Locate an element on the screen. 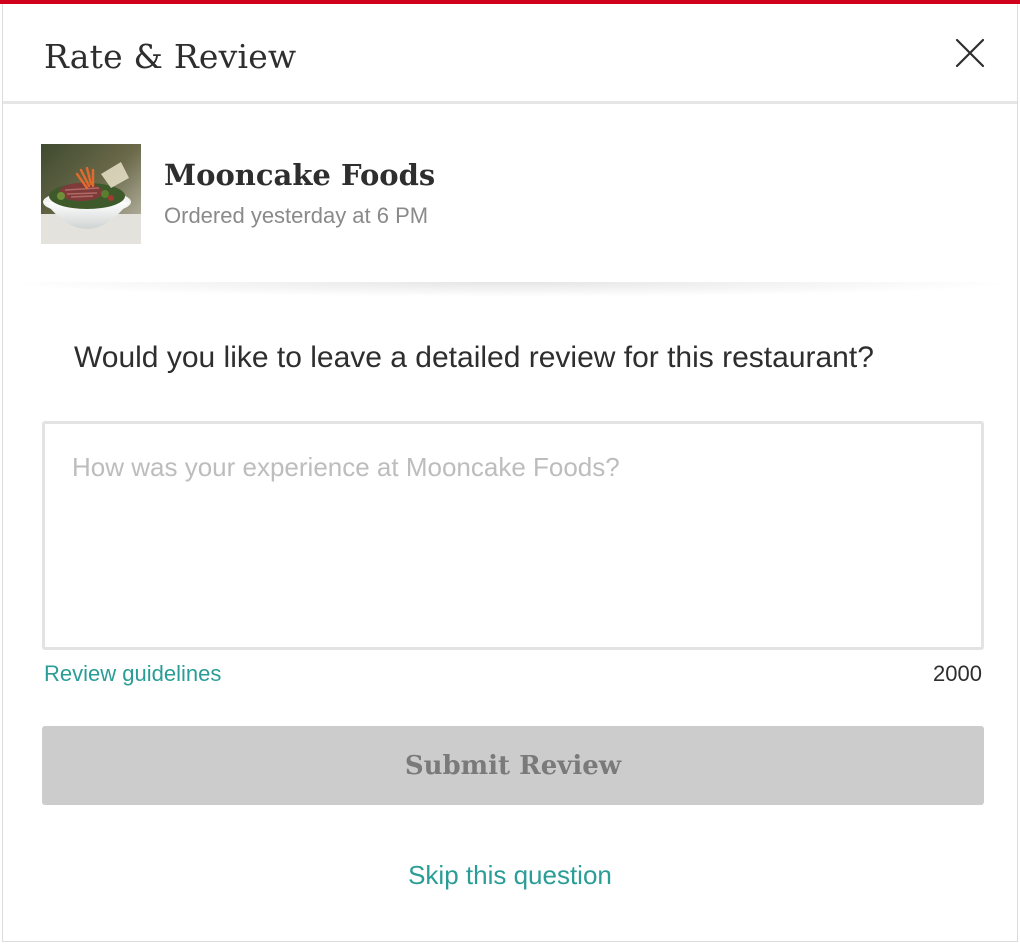 The image size is (1020, 948). dialog-header: Rate & Review is located at coordinates (510, 54).